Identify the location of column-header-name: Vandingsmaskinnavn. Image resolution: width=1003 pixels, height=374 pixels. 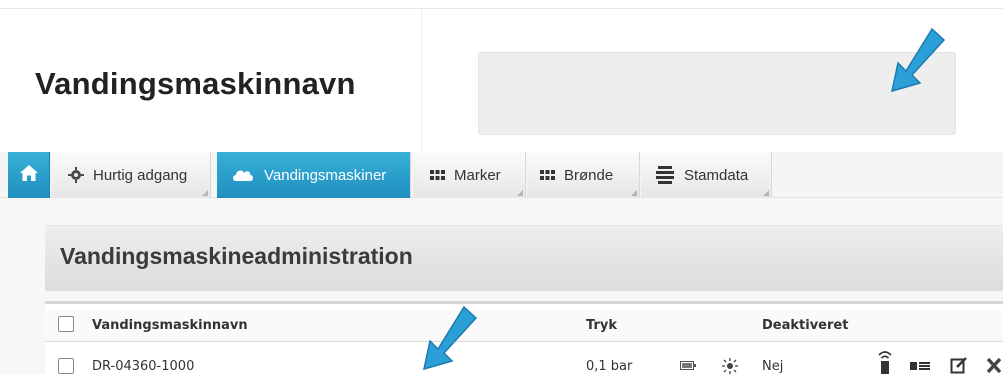
(170, 325).